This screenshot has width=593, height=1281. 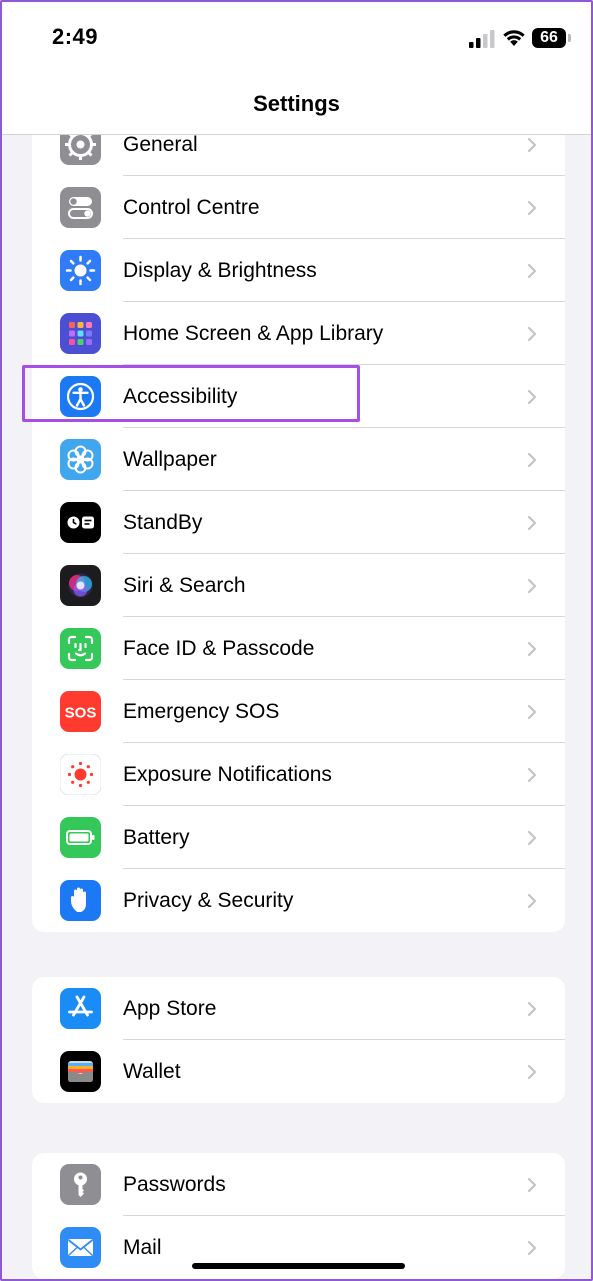 What do you see at coordinates (298, 837) in the screenshot?
I see `settings-row-battery: Battery` at bounding box center [298, 837].